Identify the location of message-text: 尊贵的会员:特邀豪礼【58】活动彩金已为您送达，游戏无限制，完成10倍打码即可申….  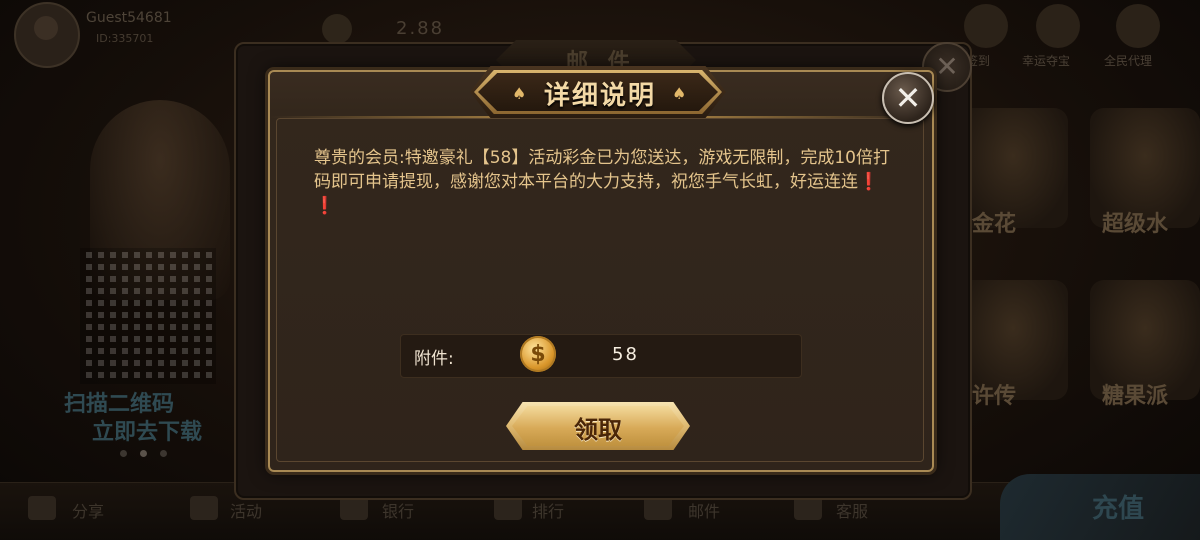
(602, 170).